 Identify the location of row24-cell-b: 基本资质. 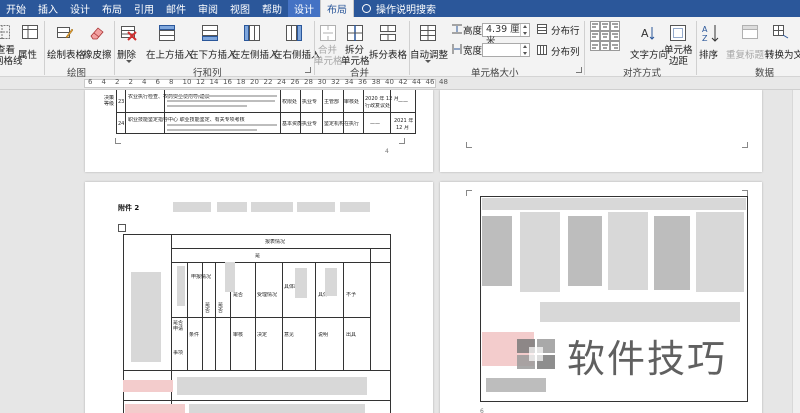
(292, 124).